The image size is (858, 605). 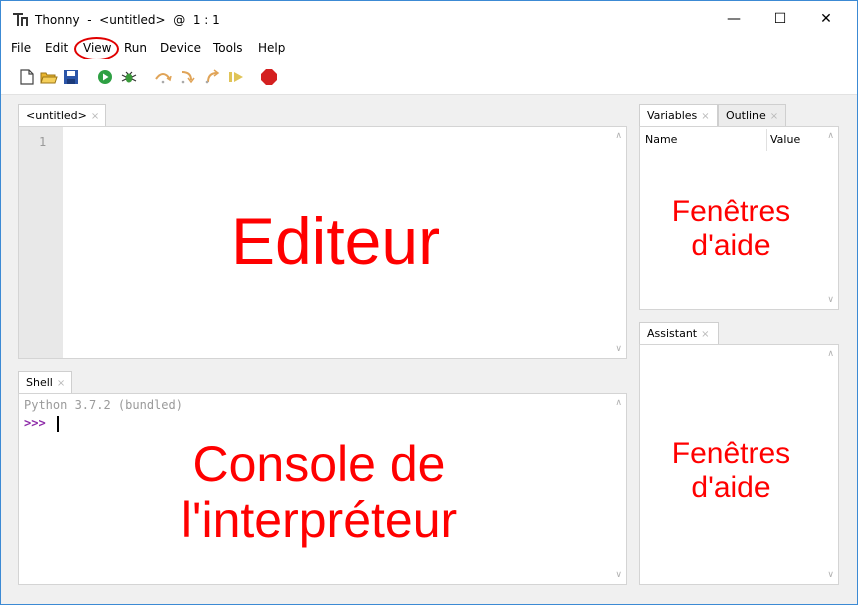 I want to click on menu-help: Help, so click(x=271, y=48).